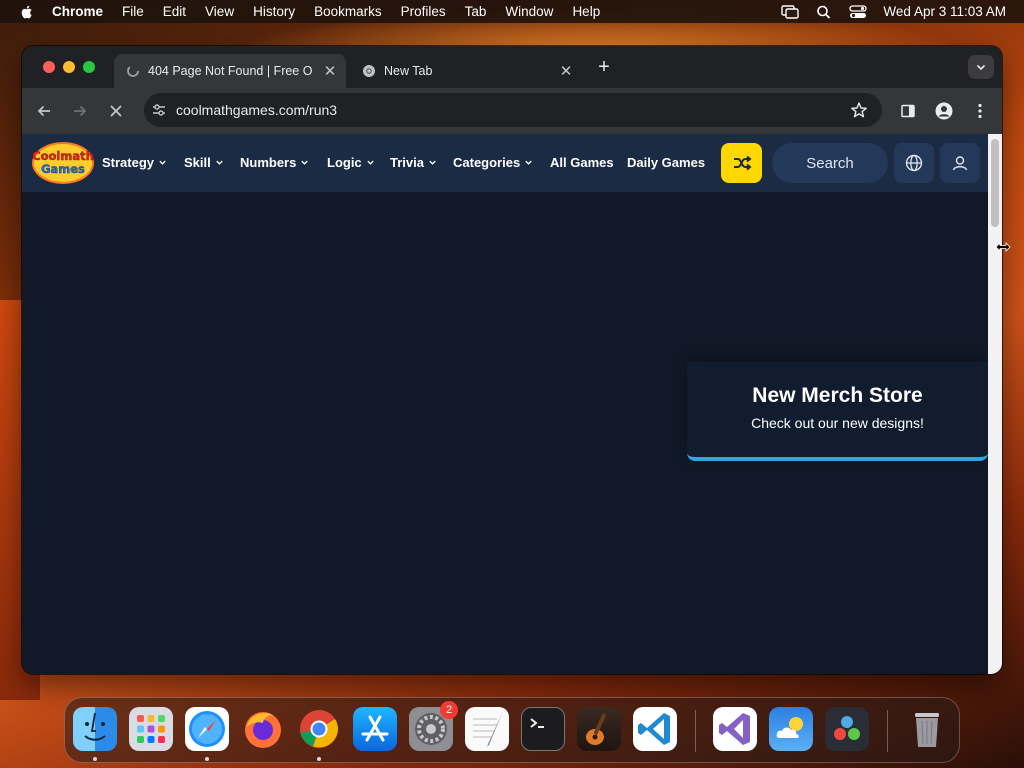 This screenshot has height=768, width=1024. What do you see at coordinates (95, 759) in the screenshot?
I see `finder-running-indicator` at bounding box center [95, 759].